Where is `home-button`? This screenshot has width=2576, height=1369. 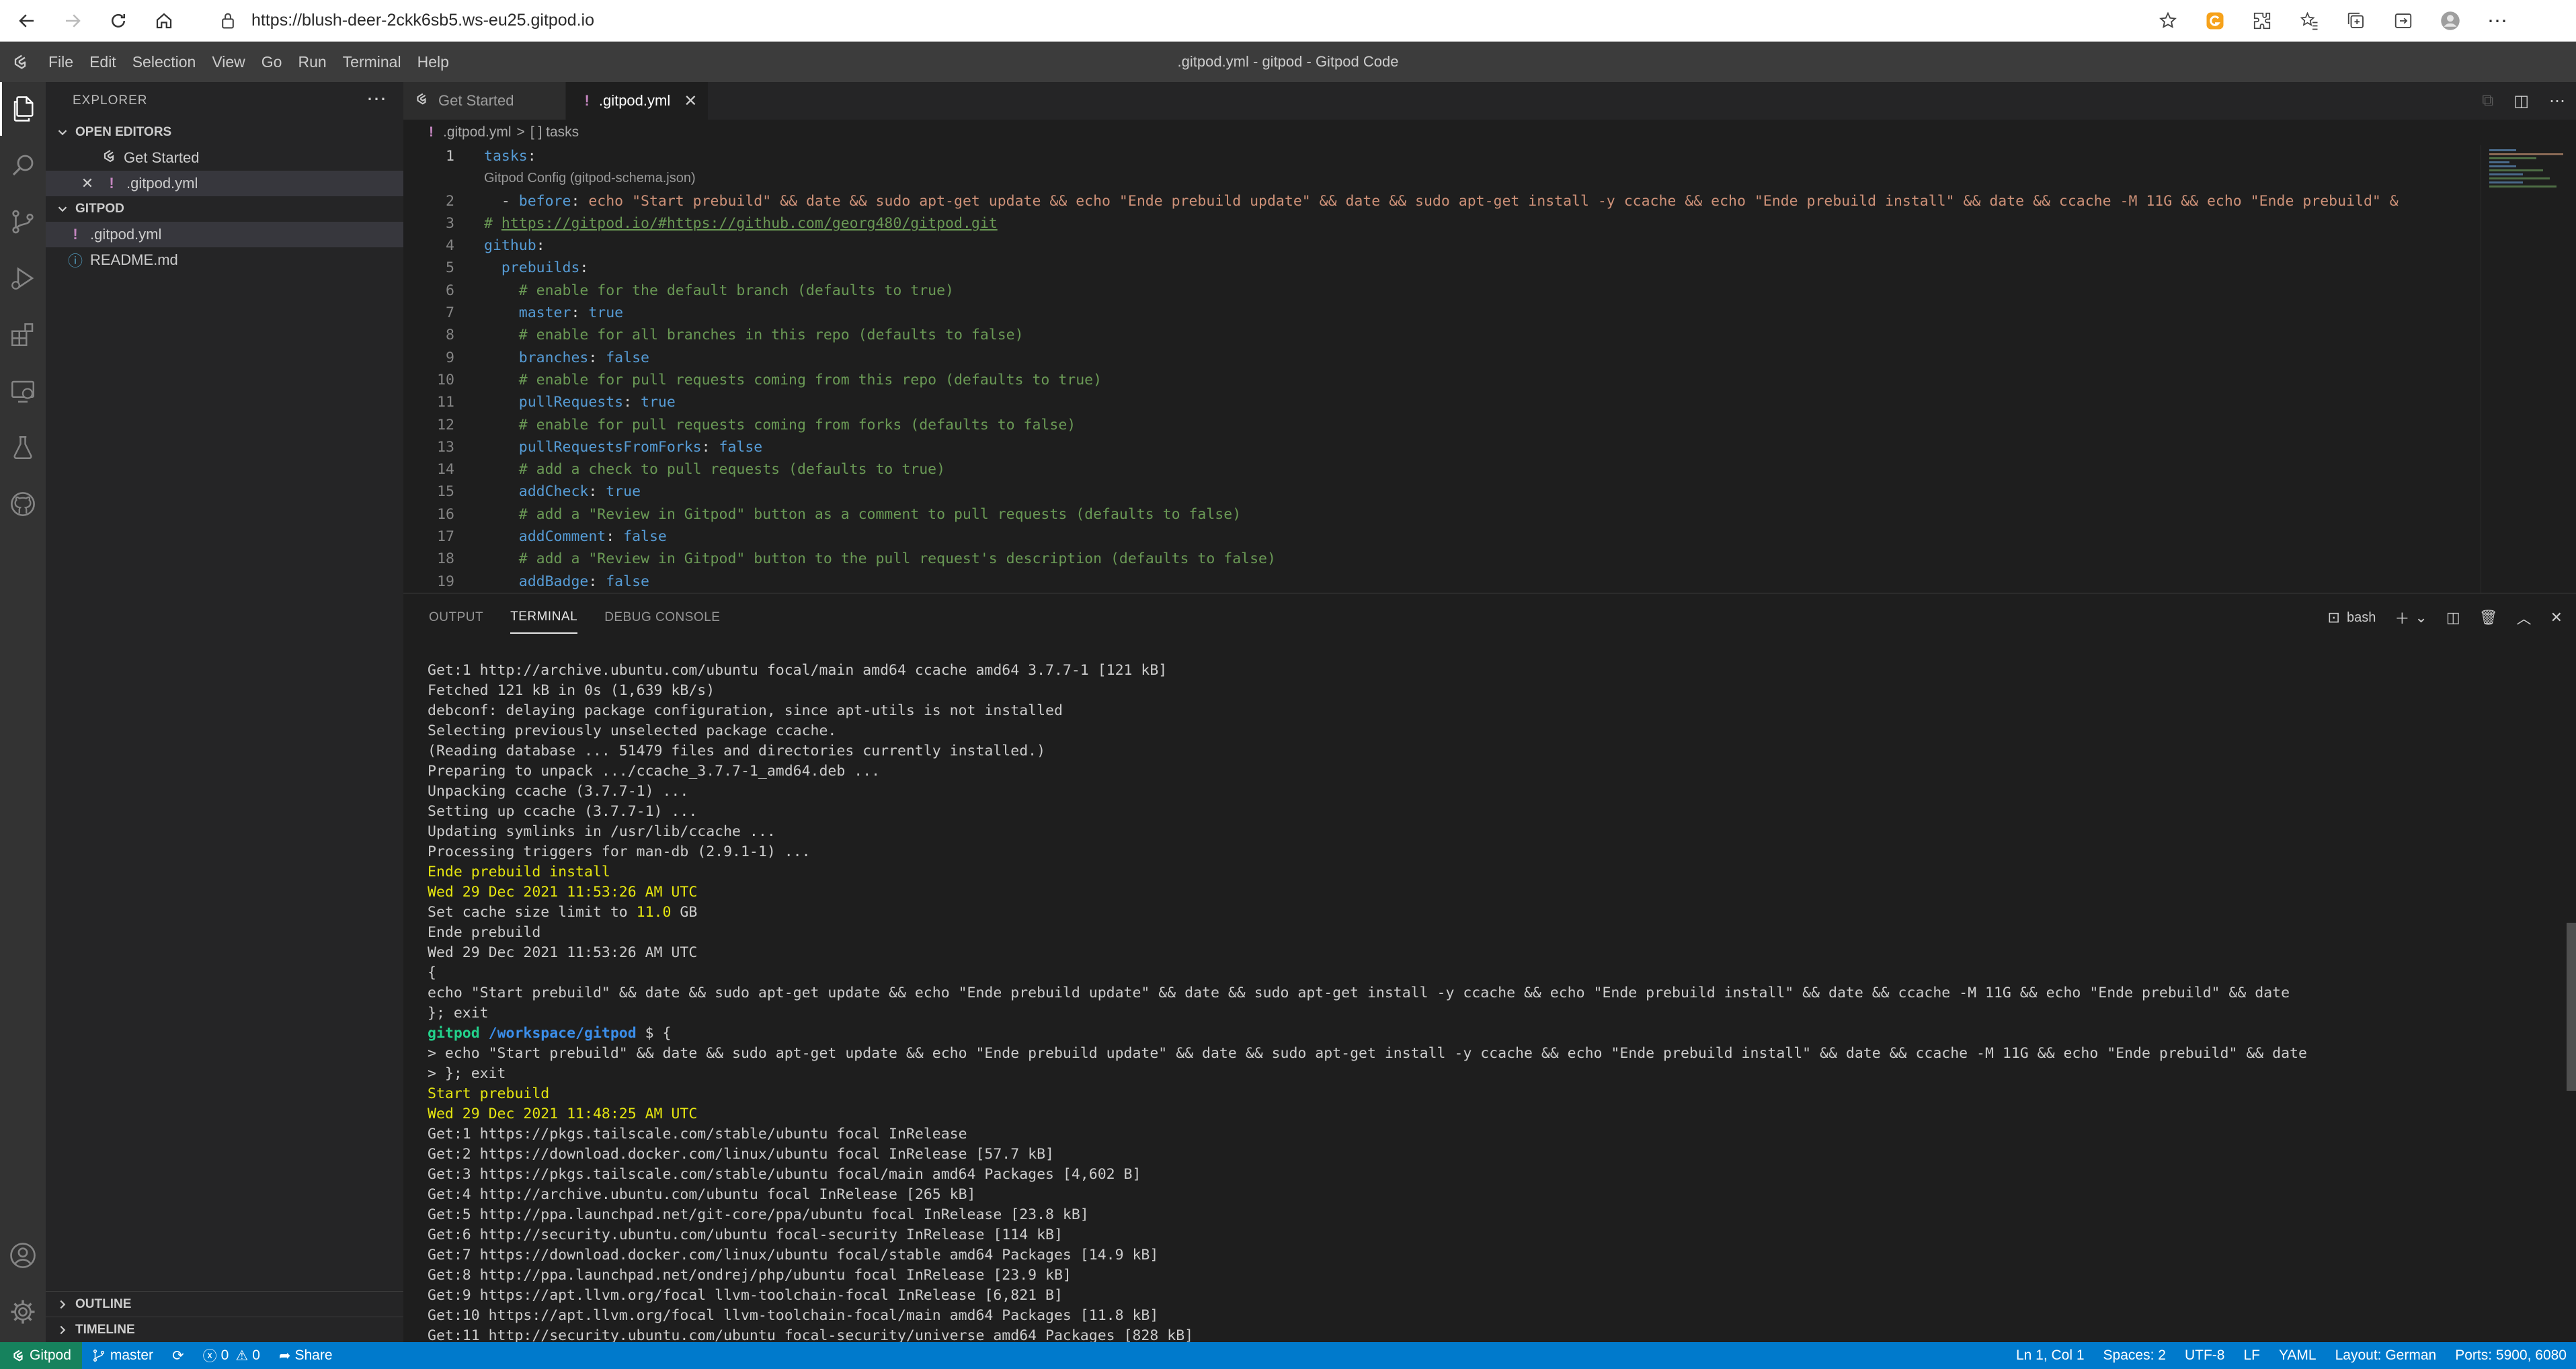
home-button is located at coordinates (164, 21).